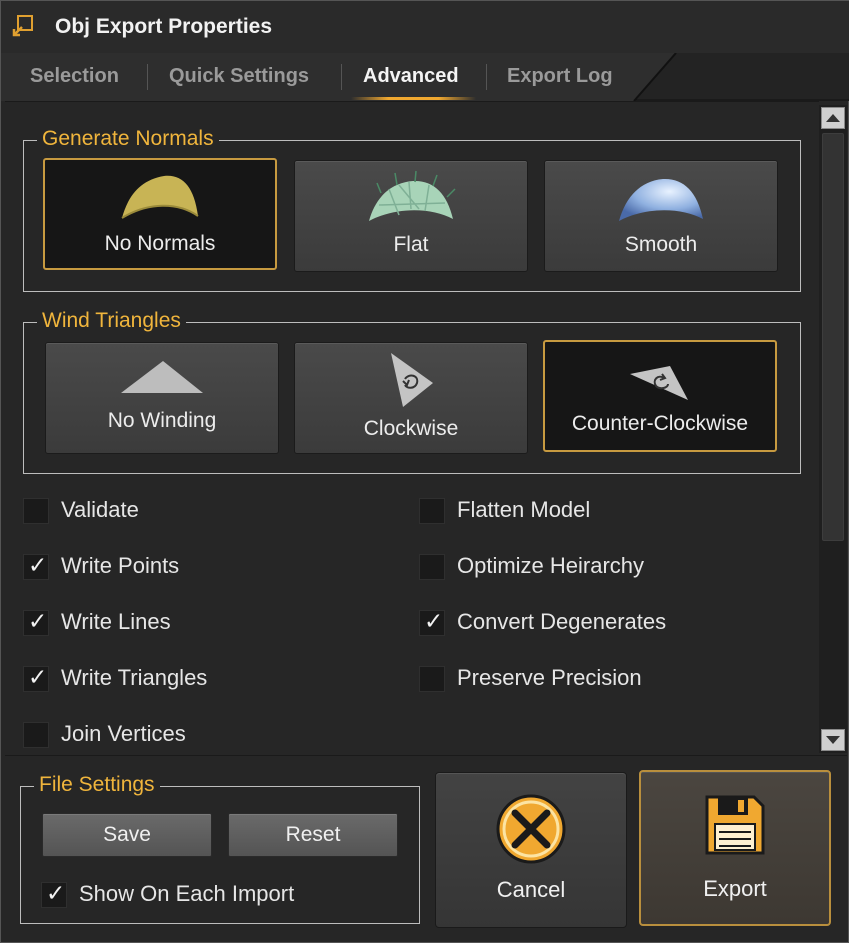 The height and width of the screenshot is (943, 849). What do you see at coordinates (193, 568) in the screenshot?
I see `write-points-checkbox: ✓ Write Points` at bounding box center [193, 568].